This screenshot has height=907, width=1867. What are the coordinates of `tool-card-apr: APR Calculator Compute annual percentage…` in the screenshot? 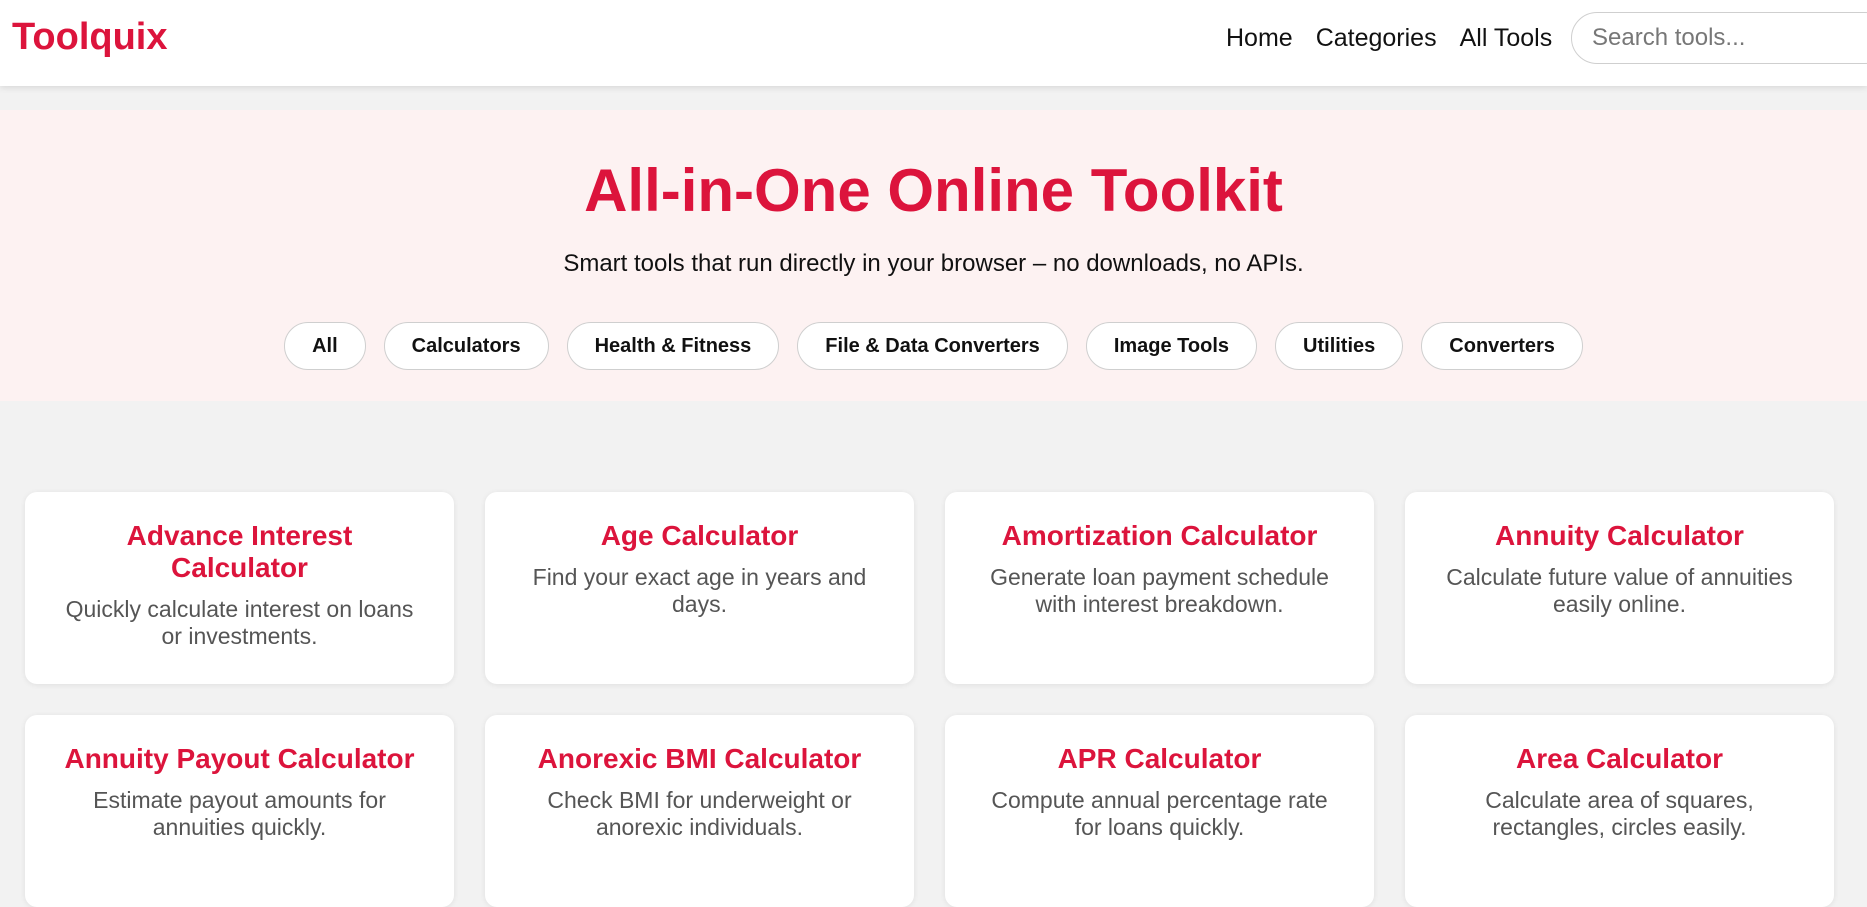 It's located at (1159, 811).